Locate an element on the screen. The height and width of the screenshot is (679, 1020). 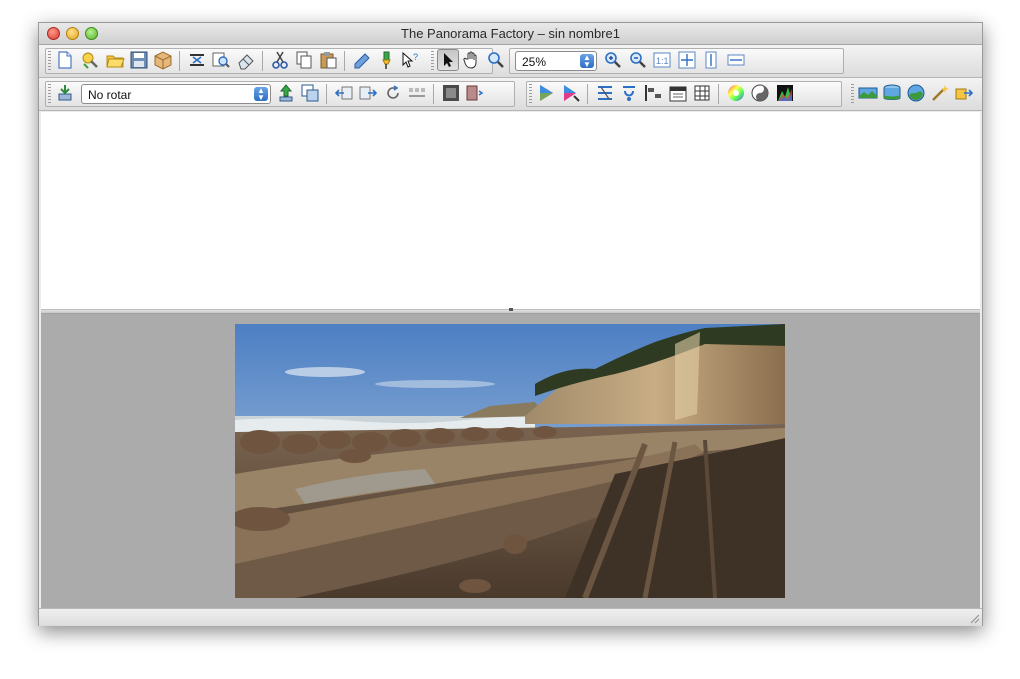
crop-frame-icon is located at coordinates (475, 93).